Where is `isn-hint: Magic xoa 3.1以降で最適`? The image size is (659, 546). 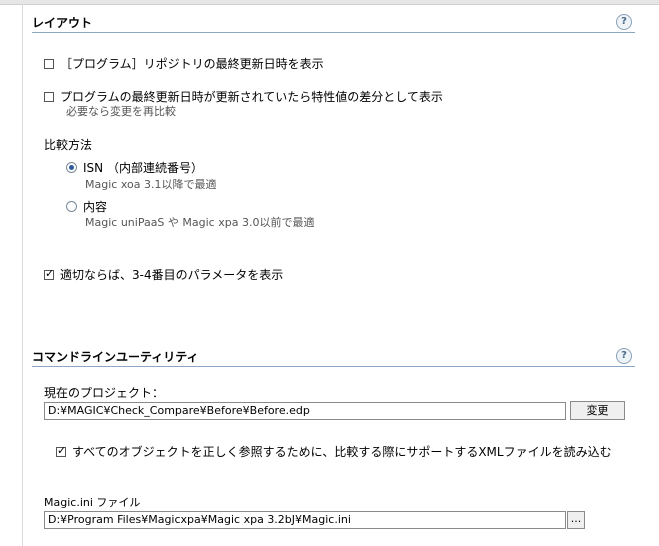 isn-hint: Magic xoa 3.1以降で最適 is located at coordinates (151, 184).